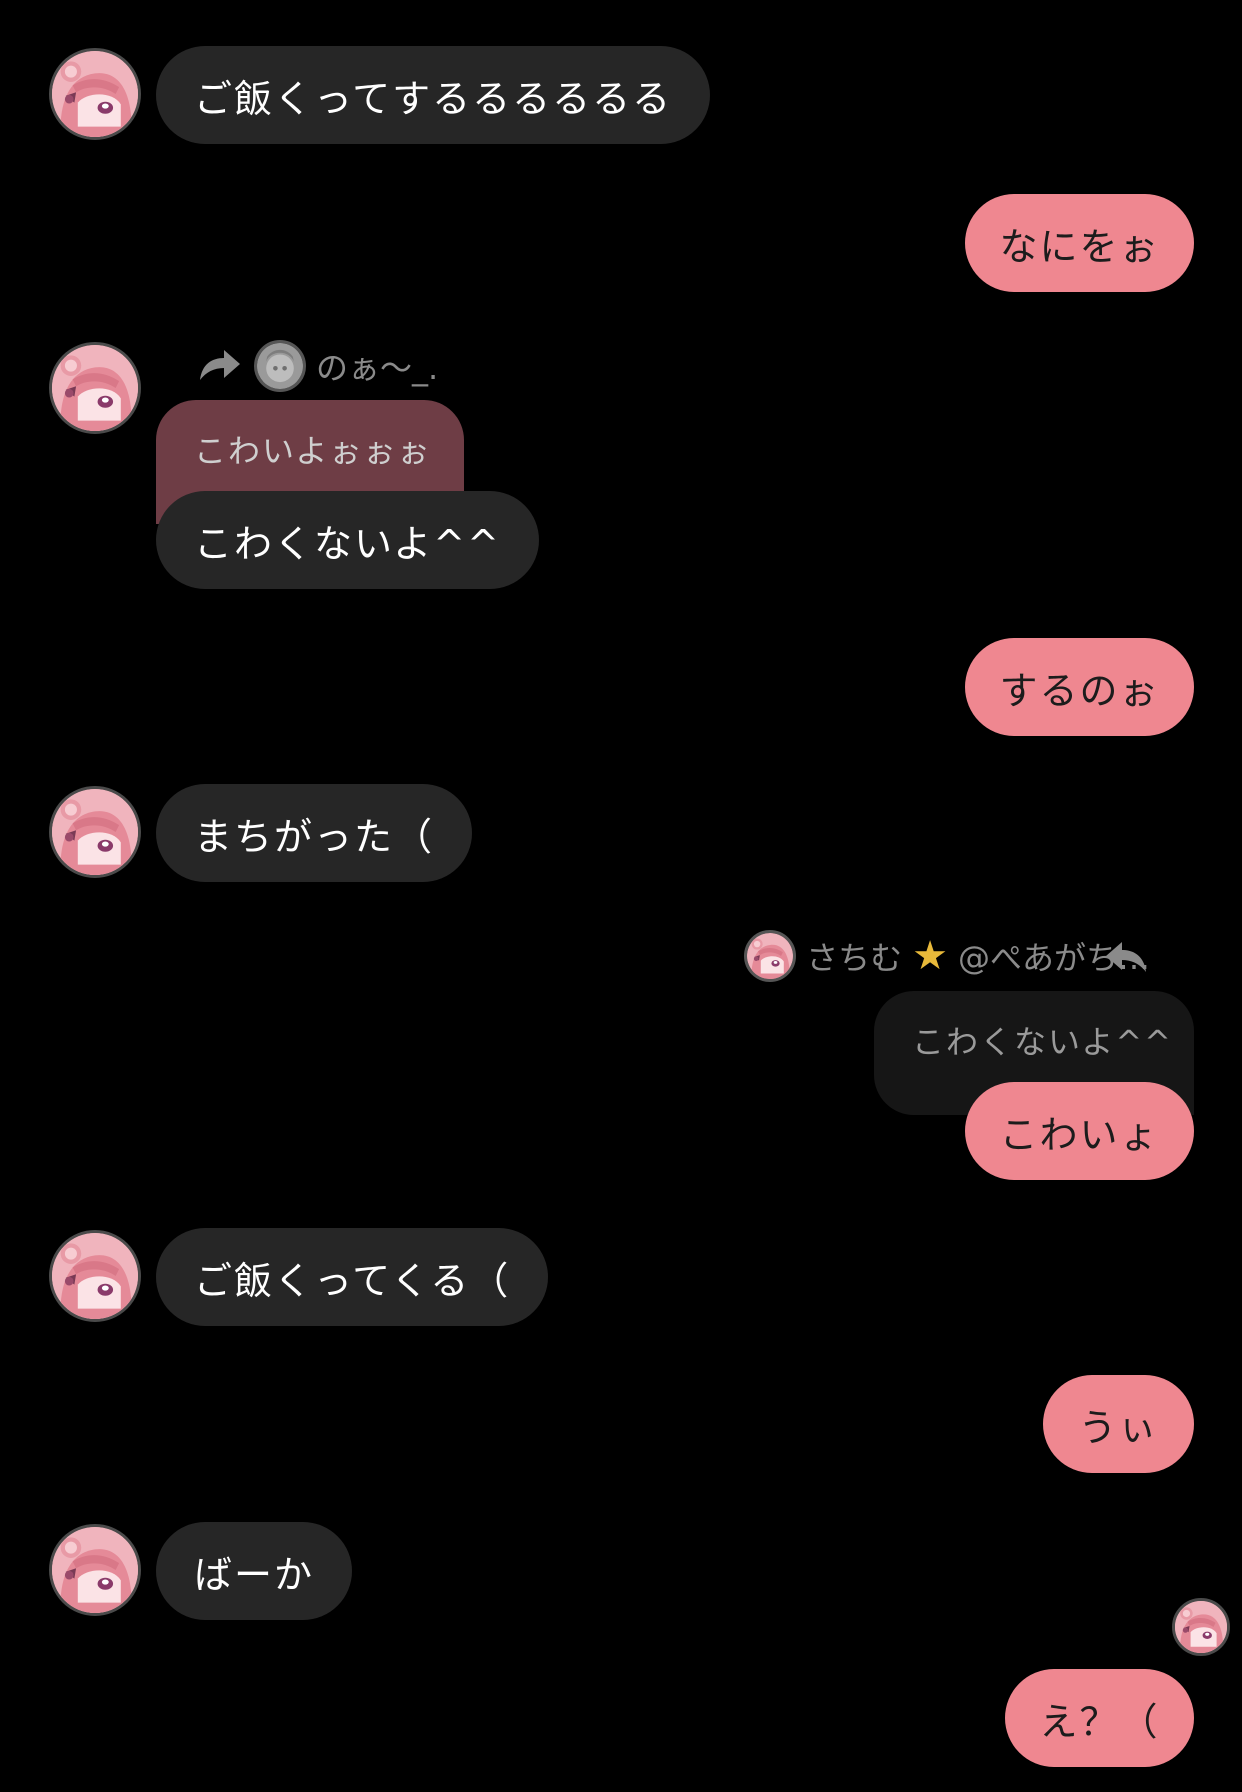 The height and width of the screenshot is (1792, 1242). What do you see at coordinates (280, 366) in the screenshot?
I see `forwarded-user-avatar` at bounding box center [280, 366].